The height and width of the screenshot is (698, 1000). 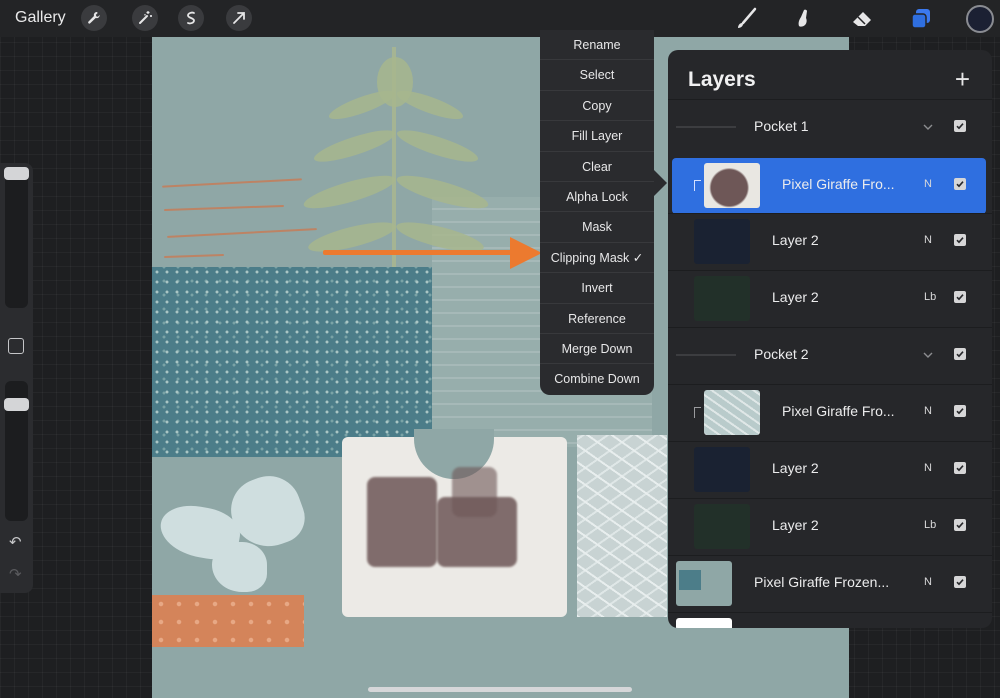 I want to click on menu-item-invert: Invert, so click(x=597, y=288).